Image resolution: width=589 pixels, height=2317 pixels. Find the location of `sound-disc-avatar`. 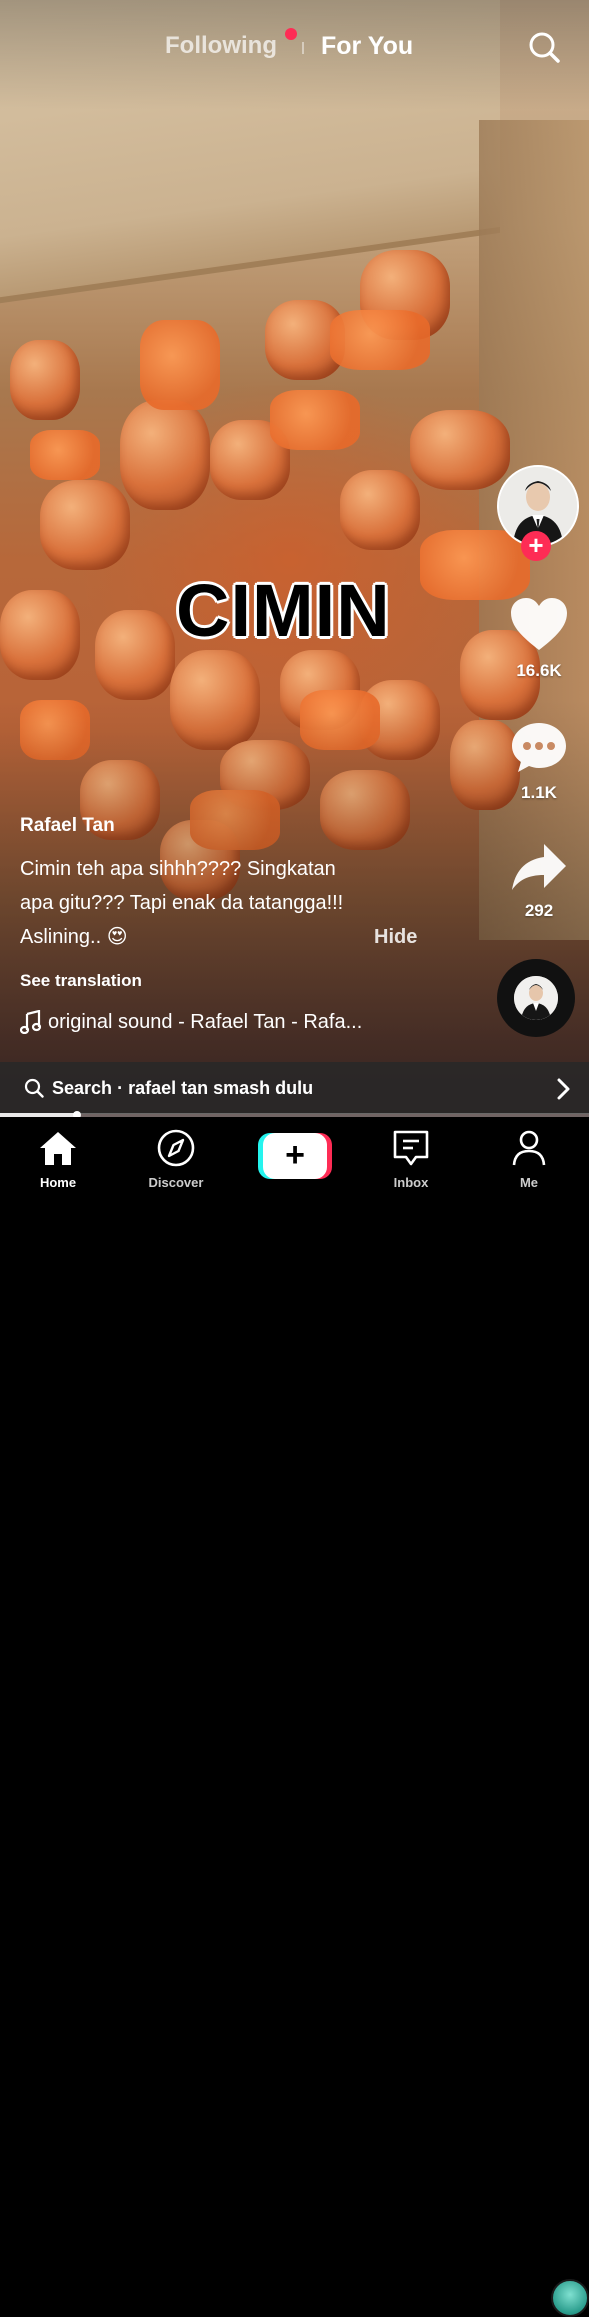

sound-disc-avatar is located at coordinates (536, 998).